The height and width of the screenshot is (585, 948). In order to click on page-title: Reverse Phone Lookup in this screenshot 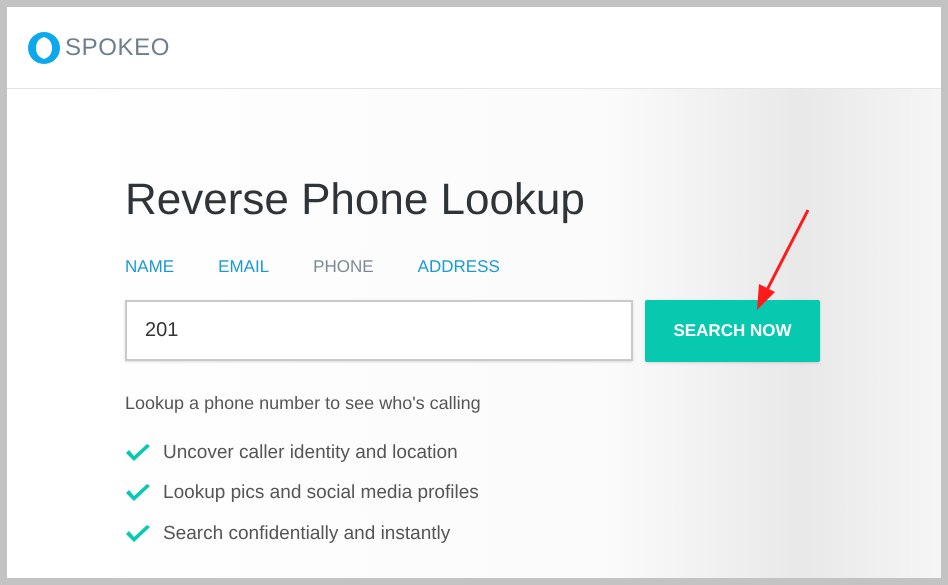, I will do `click(355, 200)`.